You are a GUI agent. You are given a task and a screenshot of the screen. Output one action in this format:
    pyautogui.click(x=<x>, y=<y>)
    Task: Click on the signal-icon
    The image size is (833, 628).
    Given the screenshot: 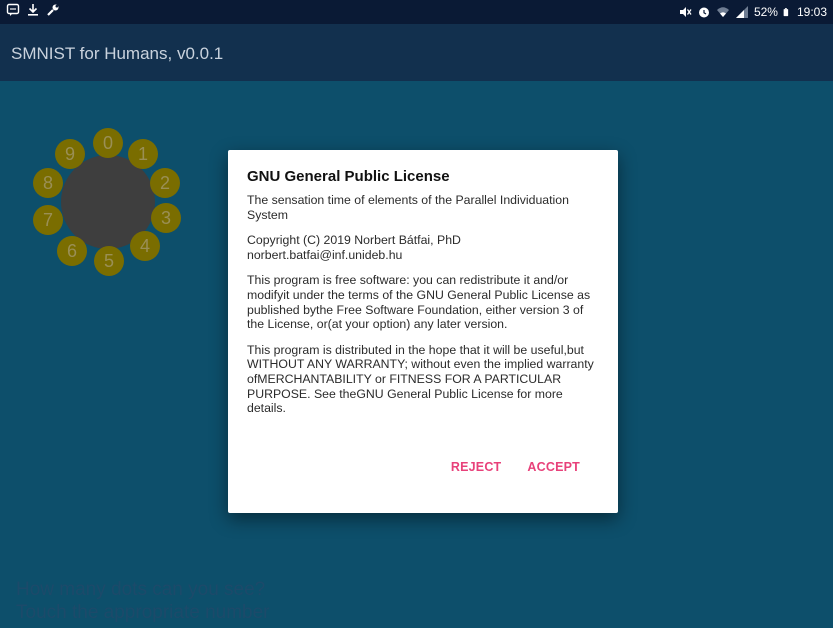 What is the action you would take?
    pyautogui.click(x=741, y=12)
    